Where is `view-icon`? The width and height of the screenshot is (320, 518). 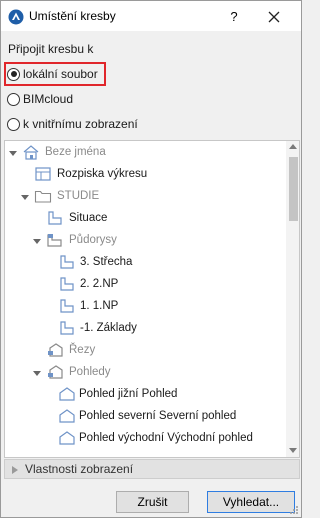 view-icon is located at coordinates (43, 174).